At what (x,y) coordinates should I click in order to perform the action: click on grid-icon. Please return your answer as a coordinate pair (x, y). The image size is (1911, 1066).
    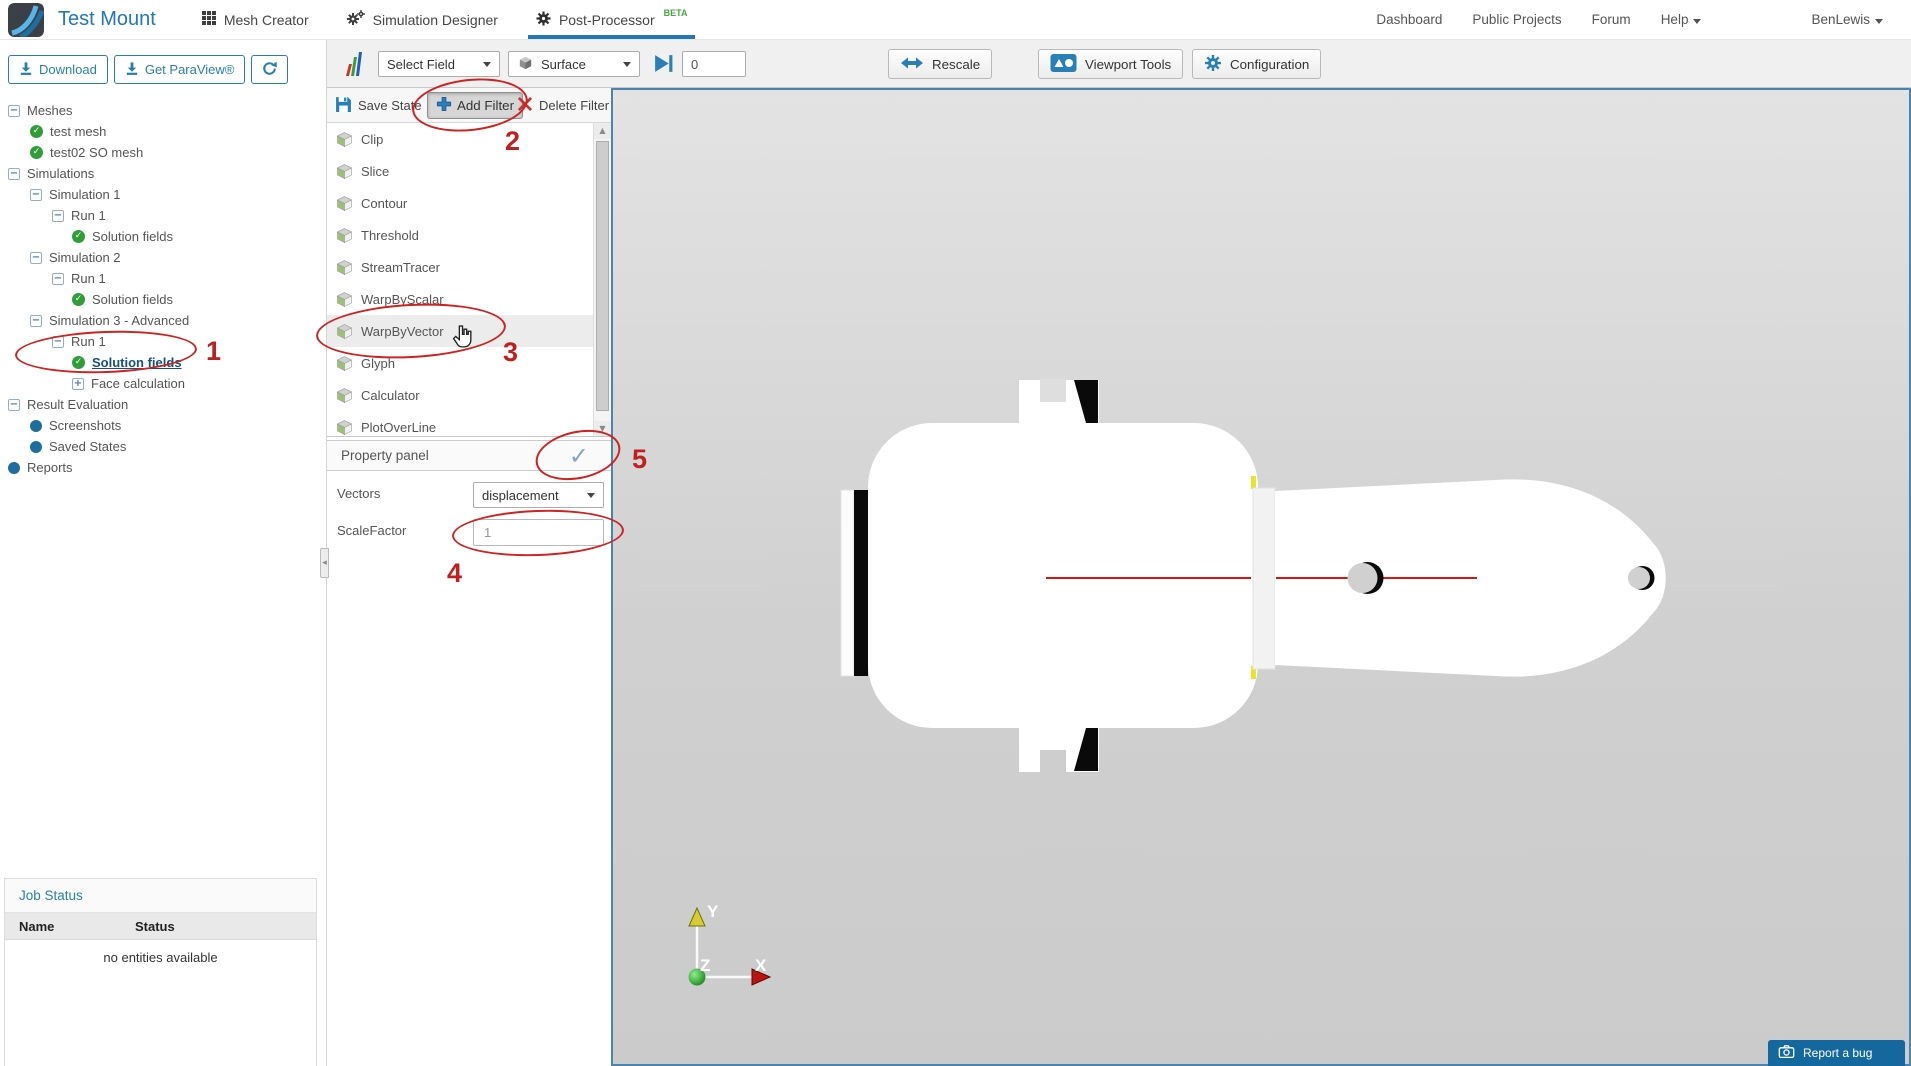
    Looking at the image, I should click on (208, 19).